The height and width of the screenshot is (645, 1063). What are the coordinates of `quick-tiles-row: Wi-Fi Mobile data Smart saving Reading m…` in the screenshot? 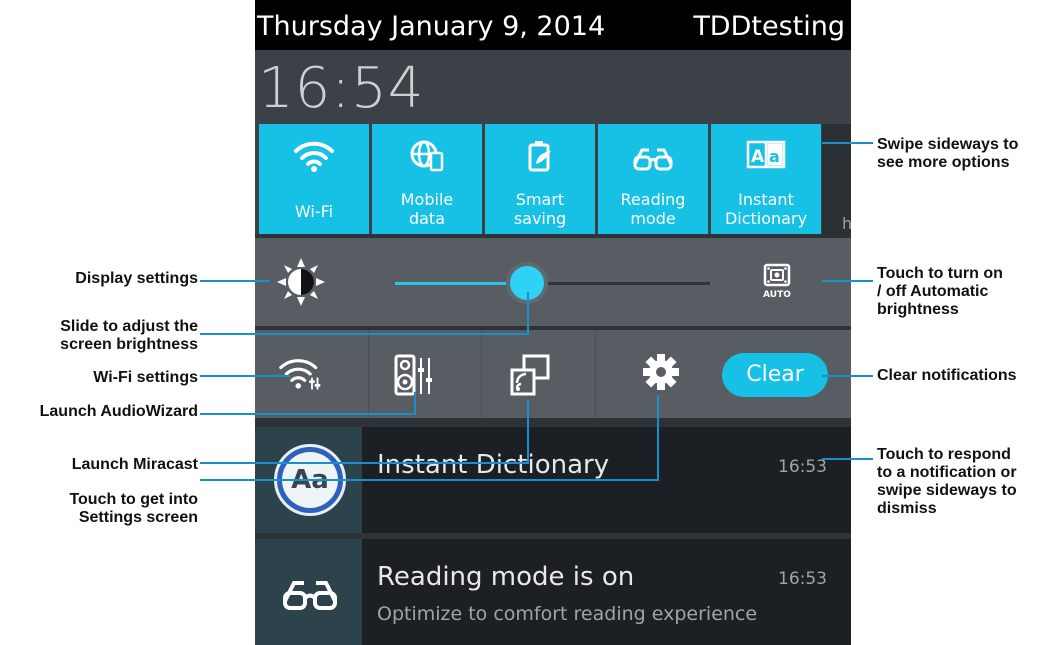 It's located at (553, 179).